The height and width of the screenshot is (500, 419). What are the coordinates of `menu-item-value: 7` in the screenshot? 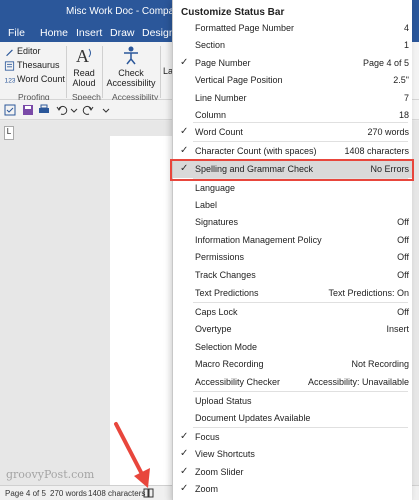 It's located at (406, 98).